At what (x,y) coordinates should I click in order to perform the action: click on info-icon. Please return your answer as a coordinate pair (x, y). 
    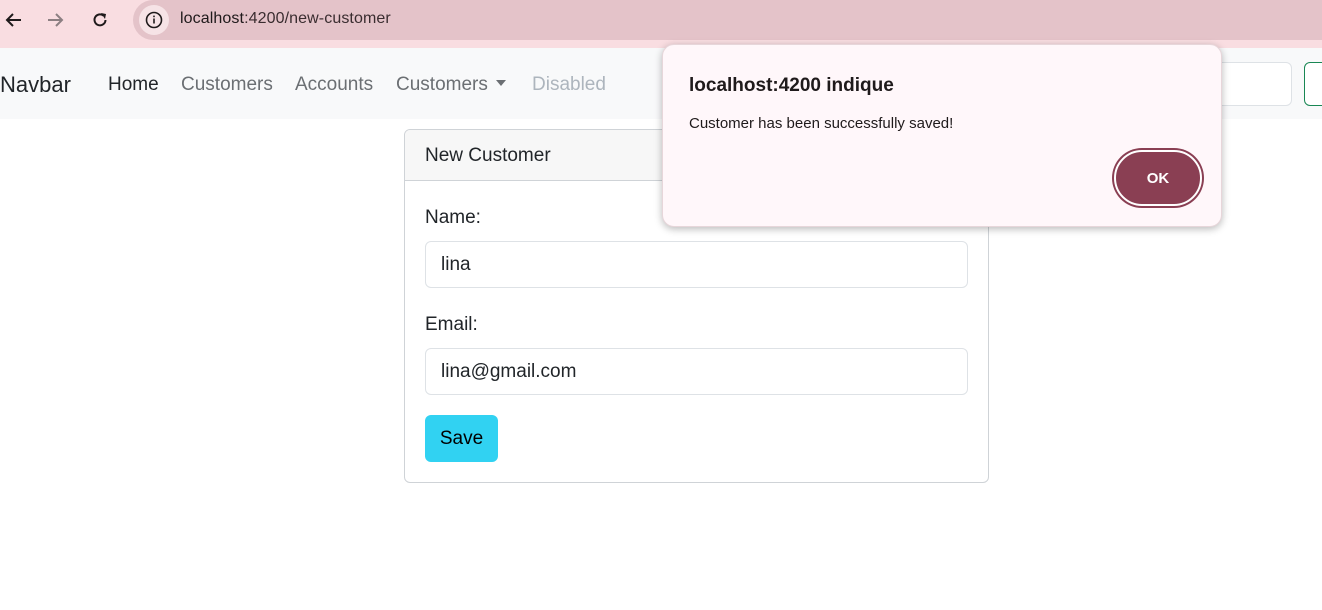
    Looking at the image, I should click on (154, 20).